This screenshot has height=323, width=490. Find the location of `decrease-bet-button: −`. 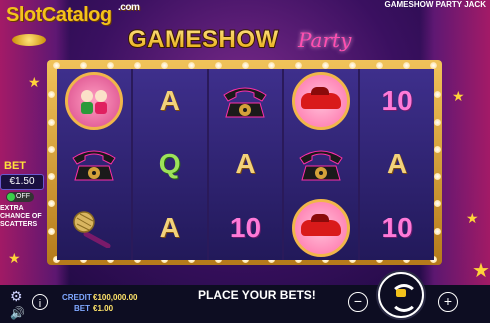

decrease-bet-button: − is located at coordinates (358, 302).